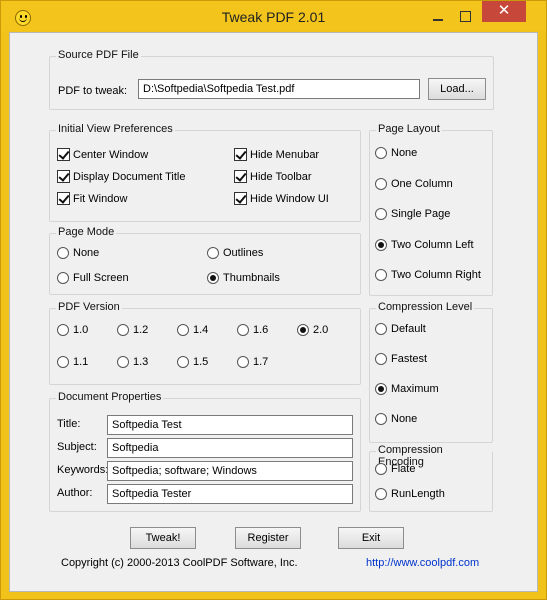 The height and width of the screenshot is (600, 547). Describe the element at coordinates (72, 330) in the screenshot. I see `pdf-version-radio-1-0: 1.0` at that location.